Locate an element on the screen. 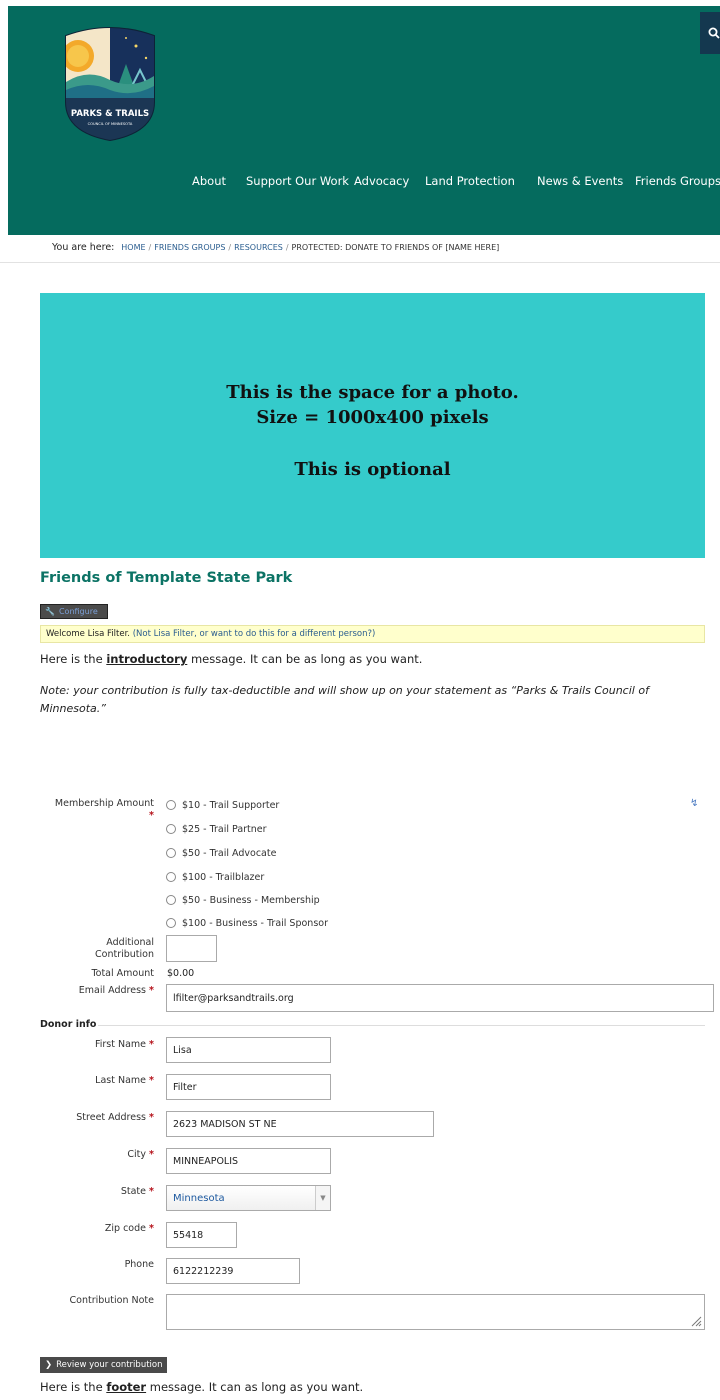 This screenshot has width=720, height=1400. nav-support-our-work: Support Our Work is located at coordinates (297, 181).